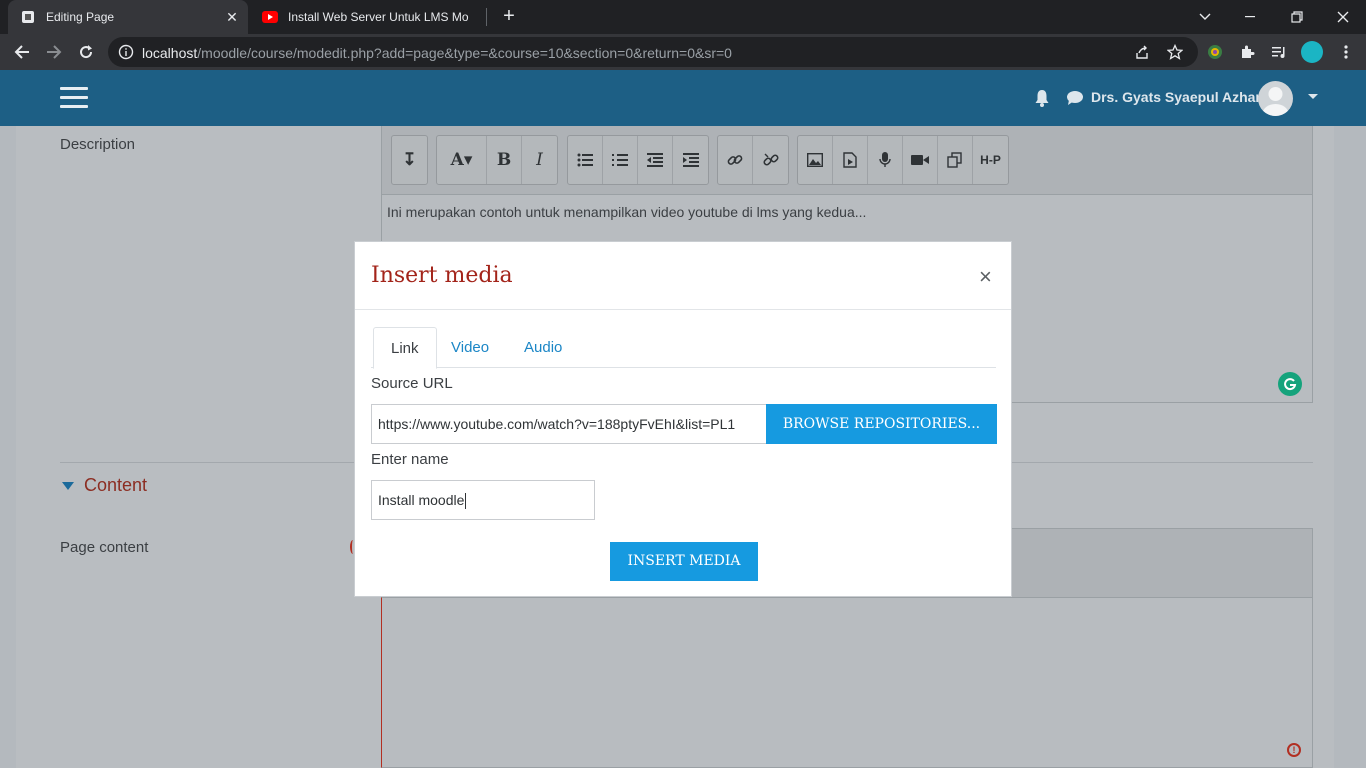  I want to click on page-content-label: Page content, so click(104, 547).